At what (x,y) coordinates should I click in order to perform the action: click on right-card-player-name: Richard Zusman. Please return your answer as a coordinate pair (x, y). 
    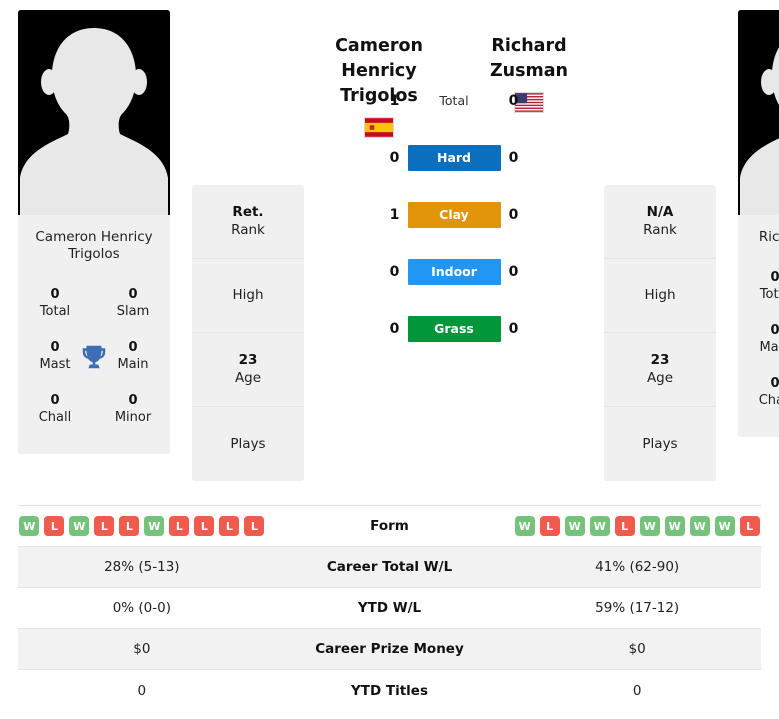
    Looking at the image, I should click on (768, 237).